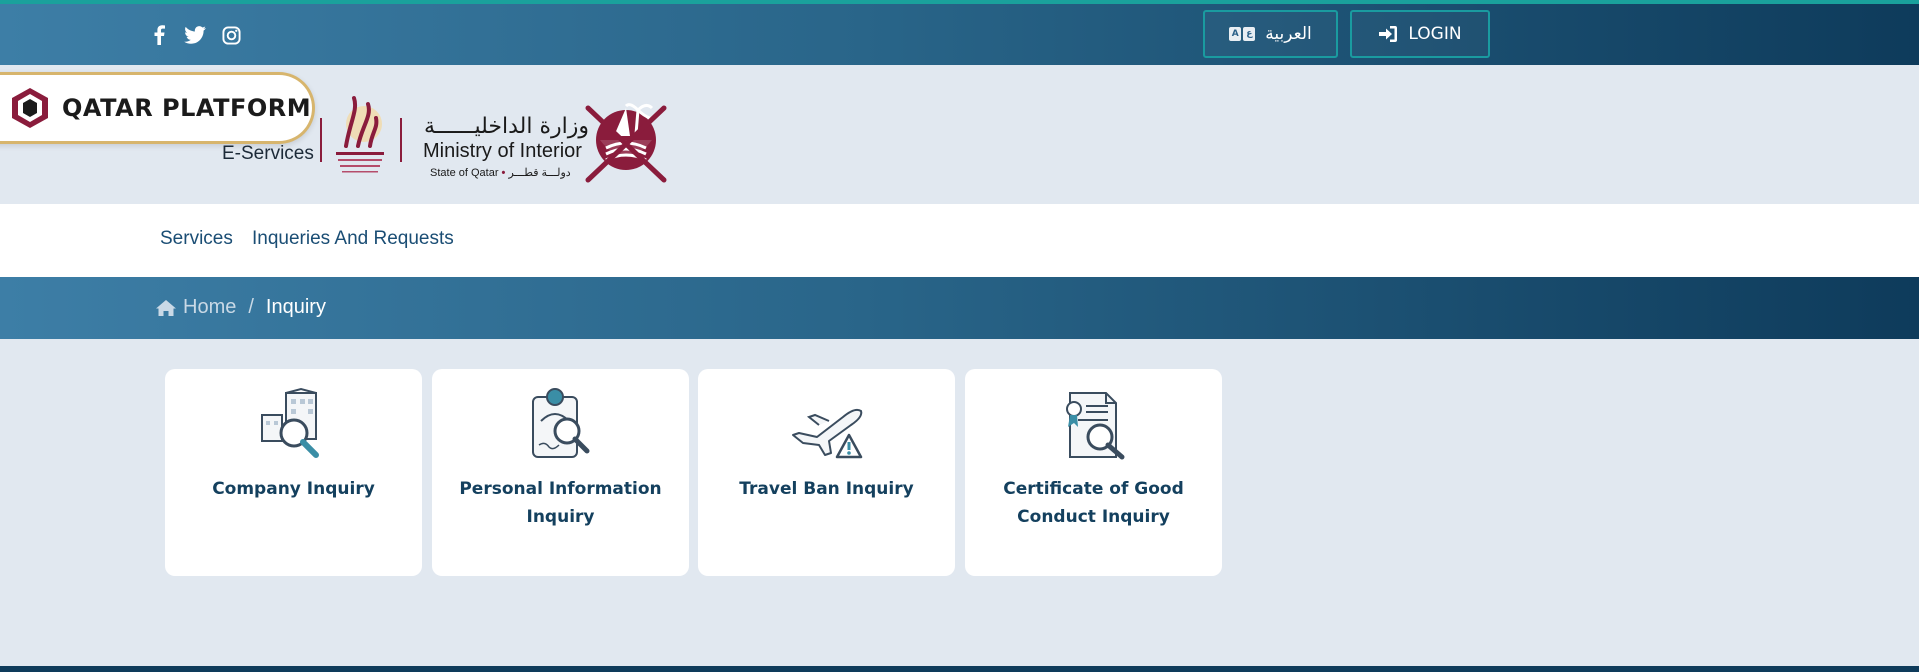 The height and width of the screenshot is (672, 1919). Describe the element at coordinates (959, 32) in the screenshot. I see `top-bar: Aع العربية LOGIN` at that location.